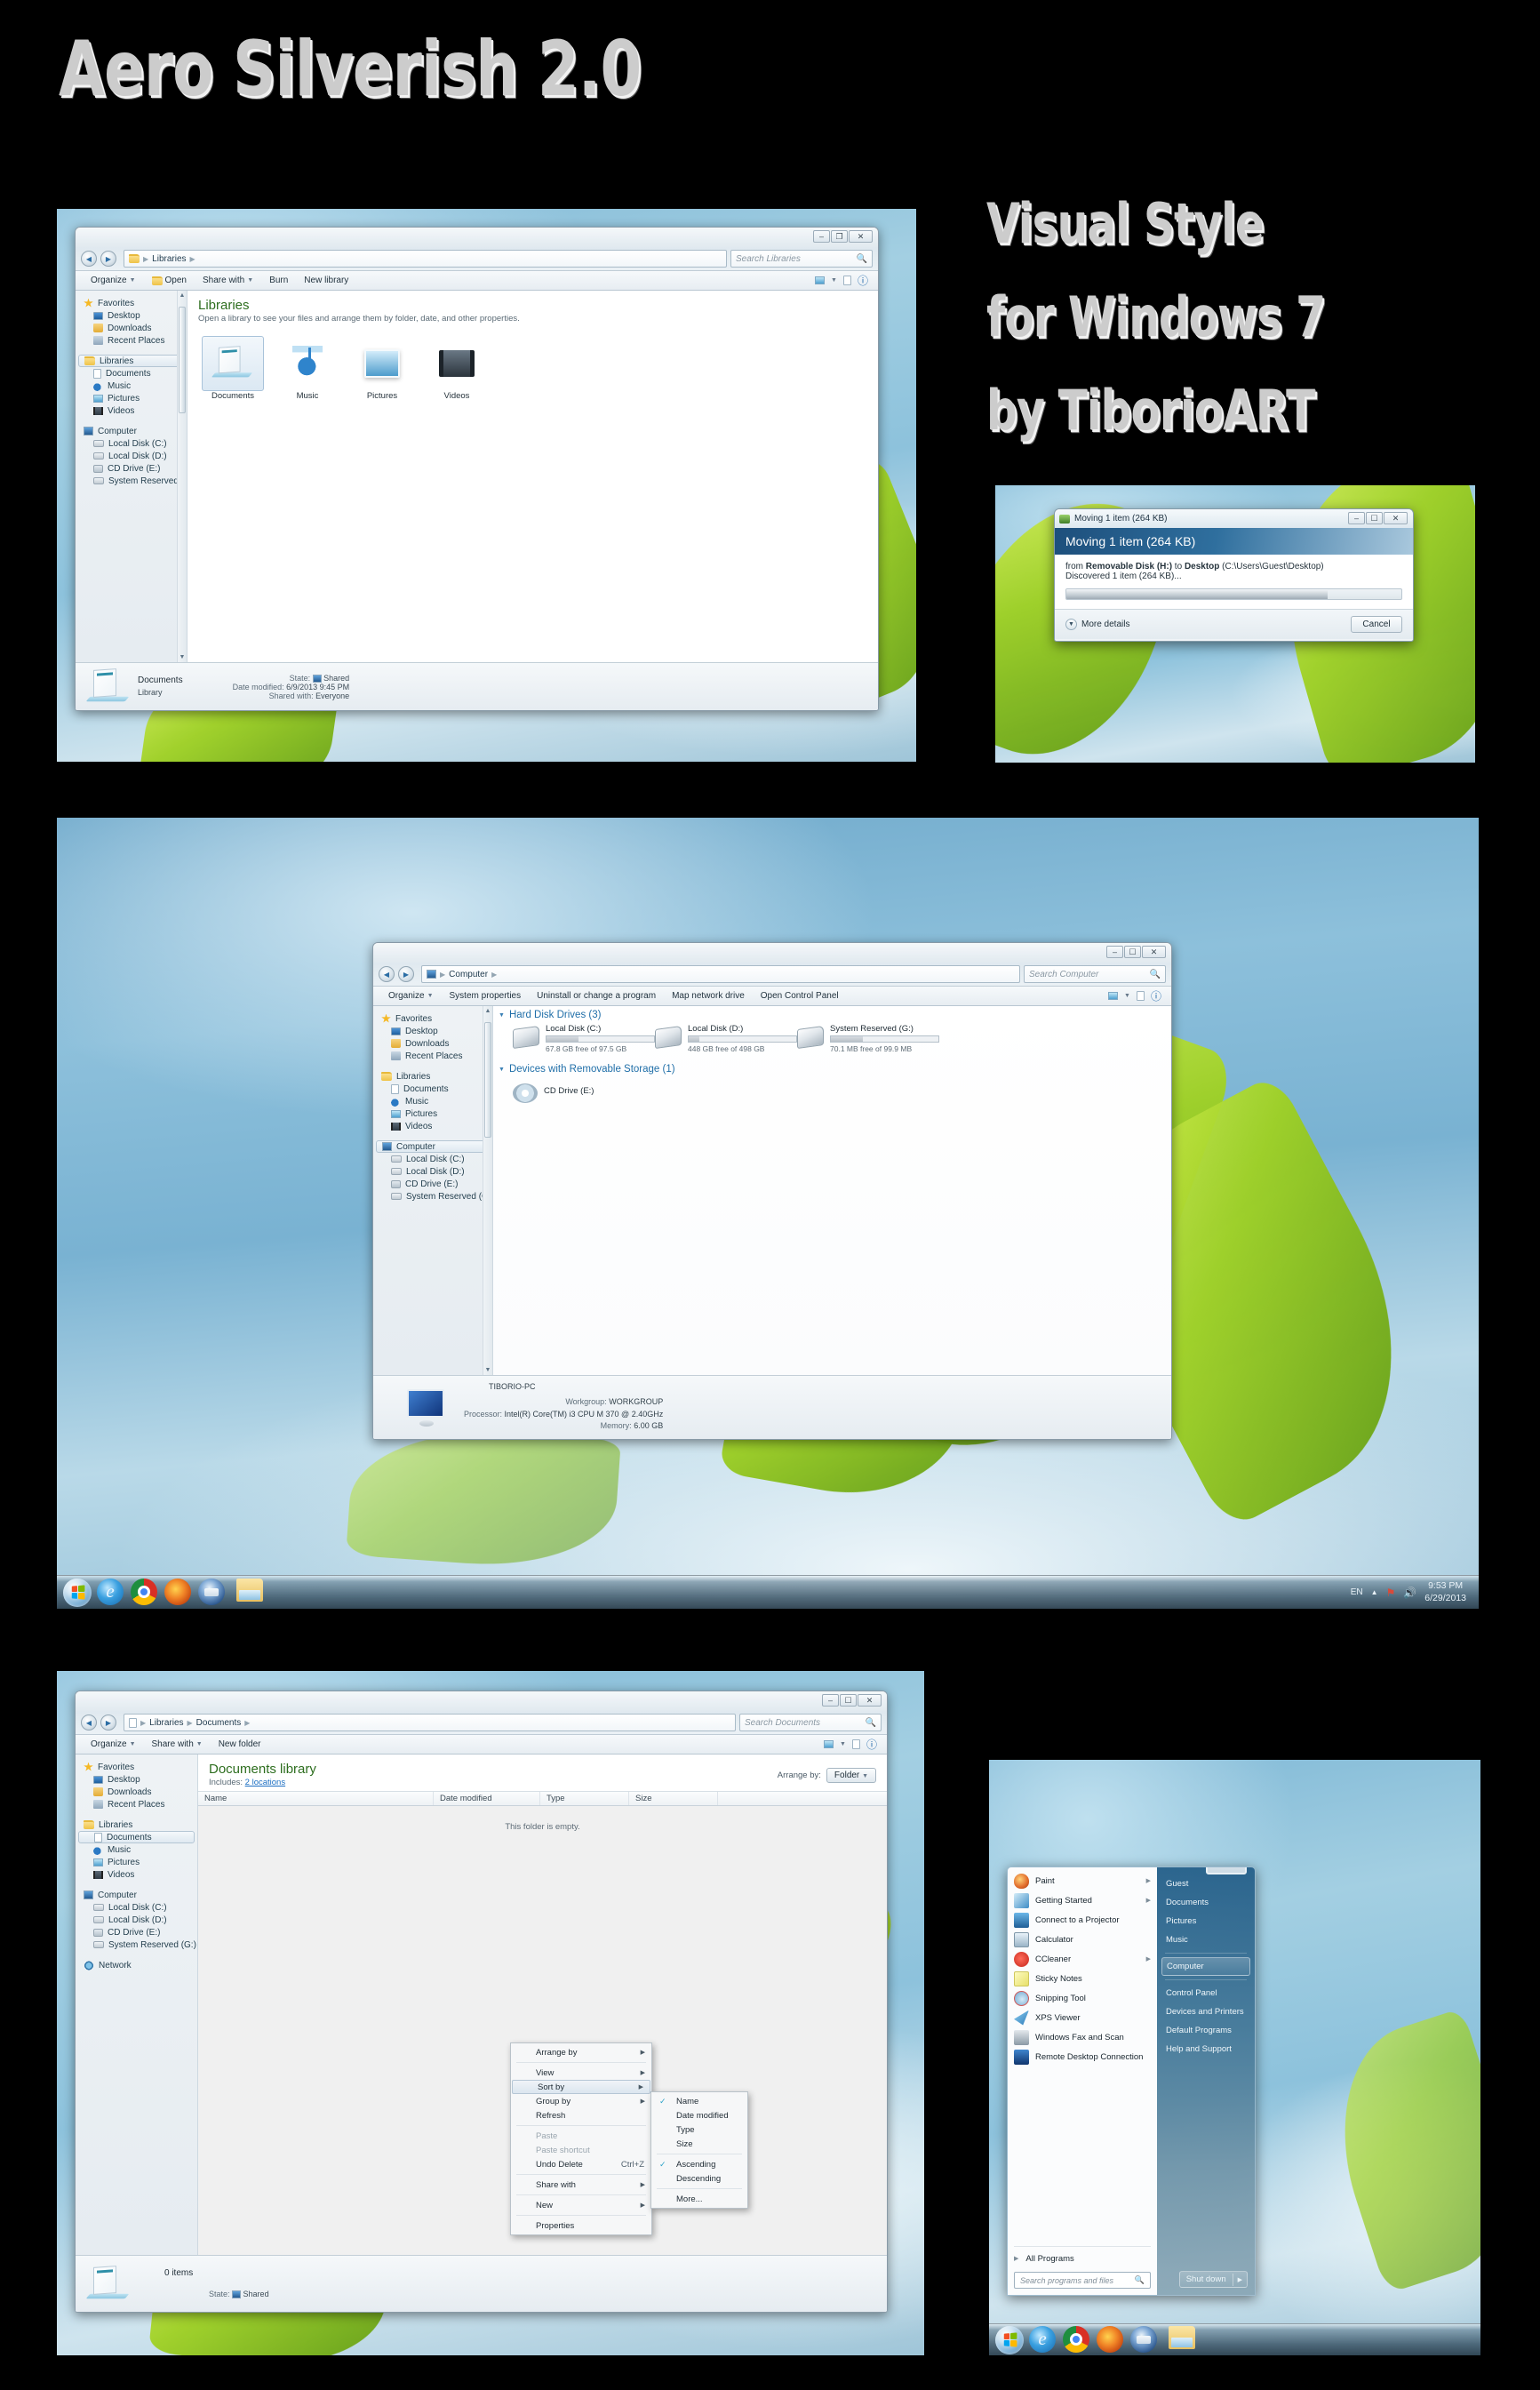  I want to click on start-menu-right-computer: Computer, so click(1205, 1967).